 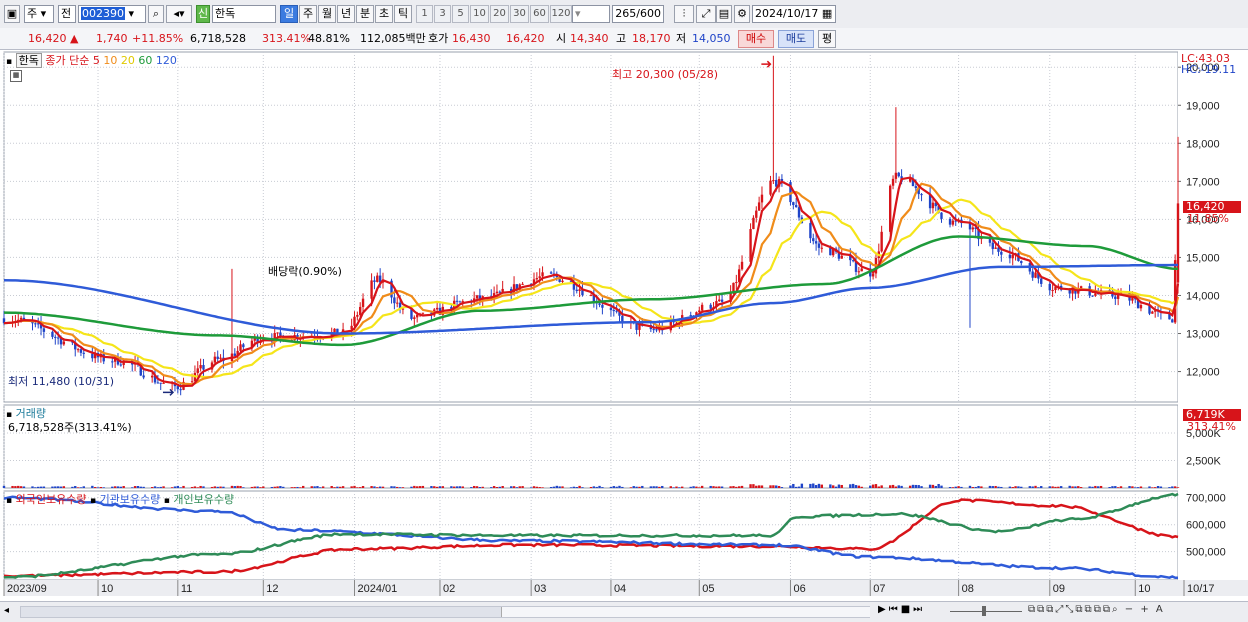 What do you see at coordinates (756, 39) in the screenshot?
I see `buy-button: 매수` at bounding box center [756, 39].